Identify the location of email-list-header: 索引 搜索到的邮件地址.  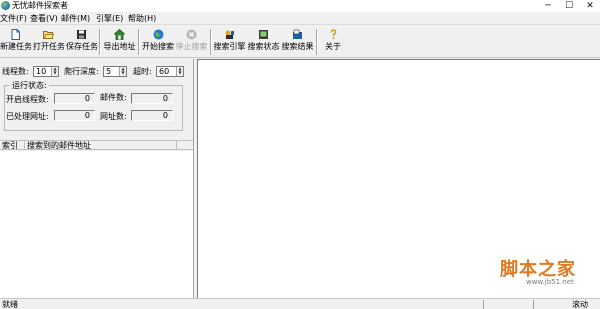
(96, 145).